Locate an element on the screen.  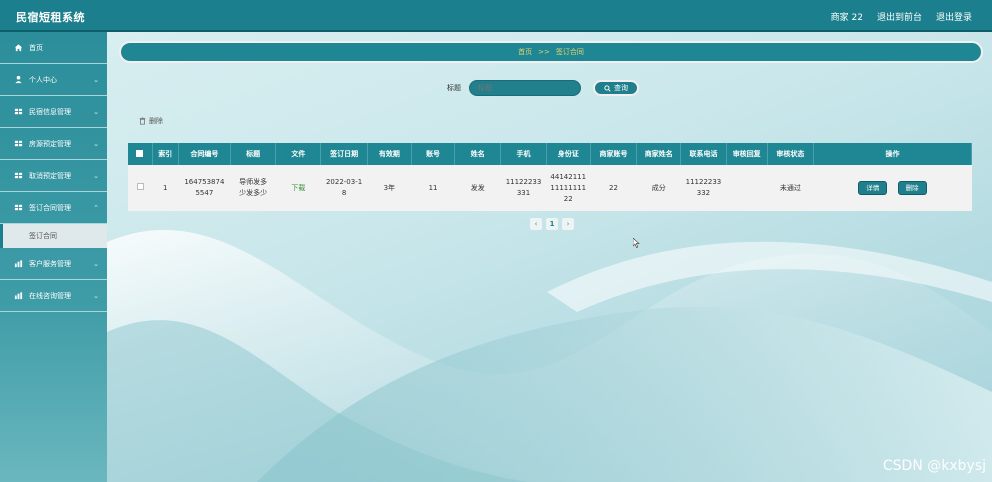
column-header: 联系电话 is located at coordinates (703, 154).